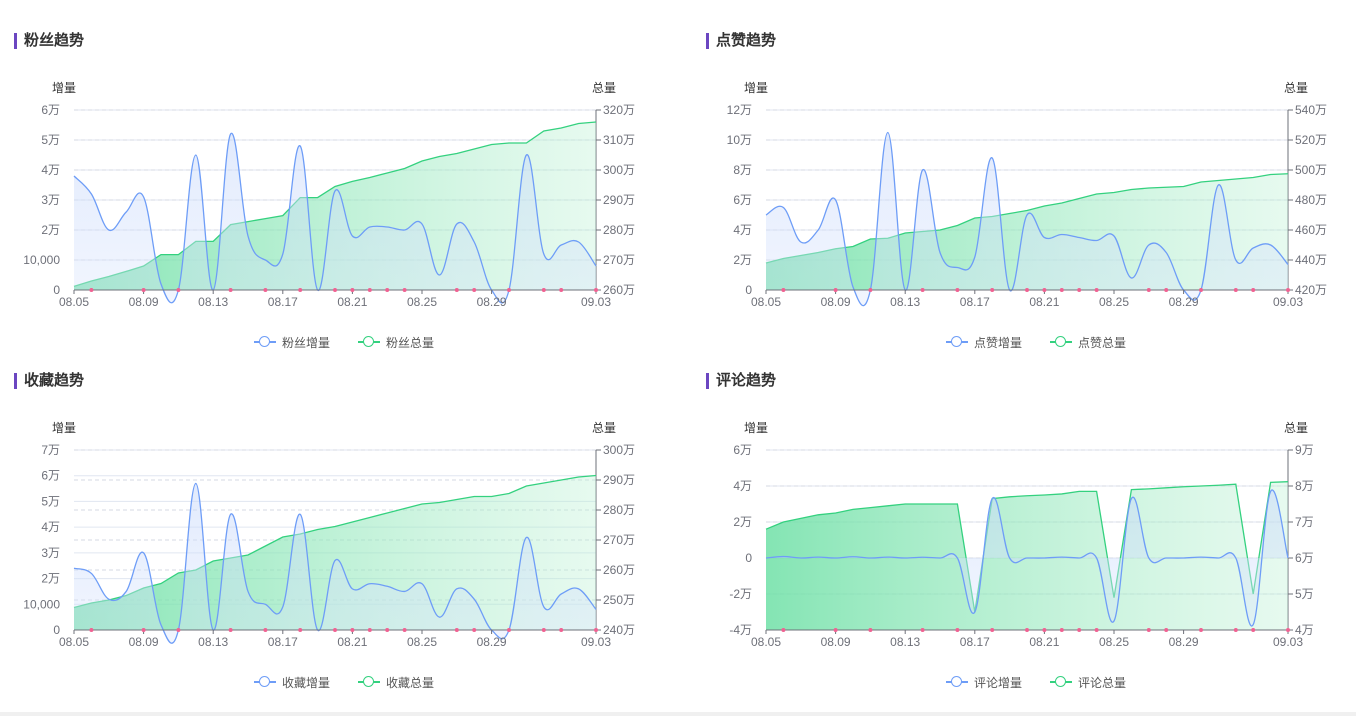 The image size is (1356, 716). What do you see at coordinates (619, 110) in the screenshot?
I see `right-tick-label: 320万` at bounding box center [619, 110].